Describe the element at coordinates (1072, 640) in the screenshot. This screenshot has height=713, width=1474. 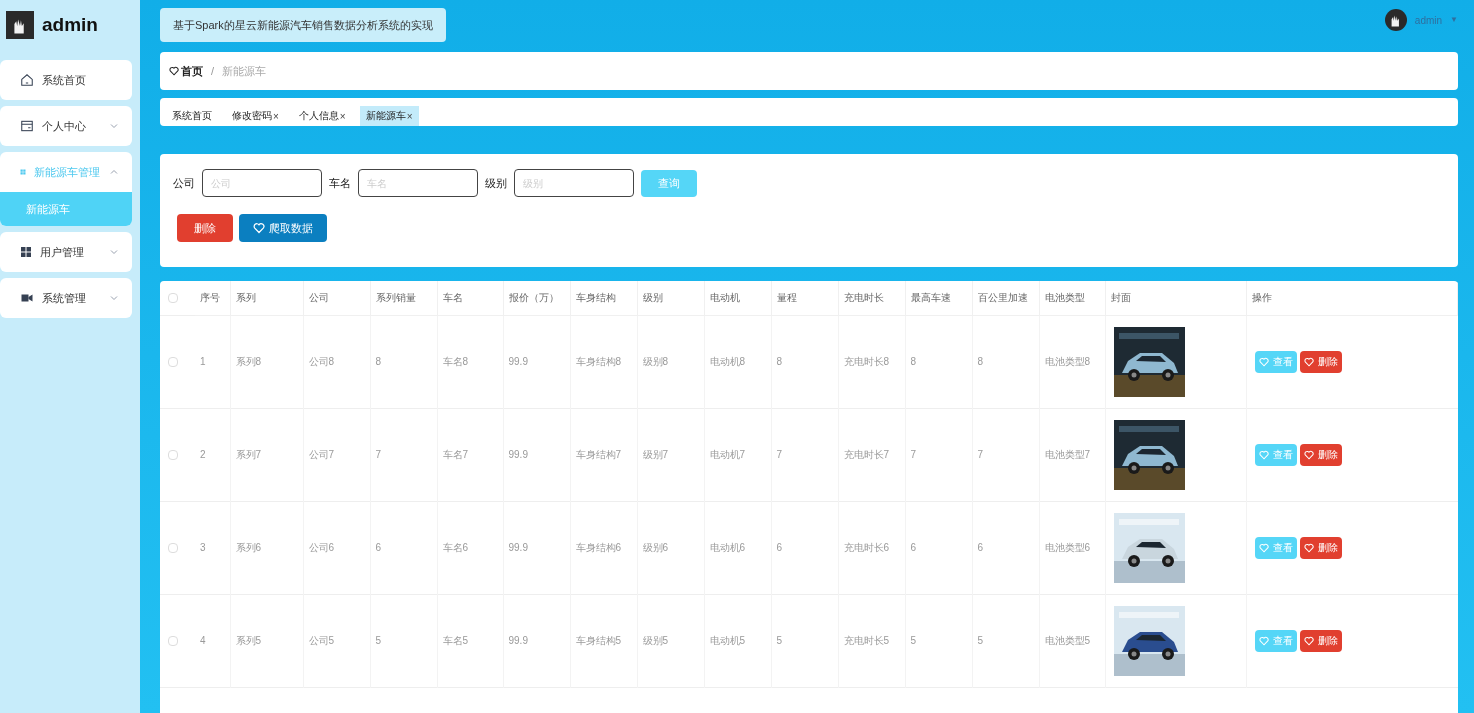
I see `table-cell: 电池类型5` at that location.